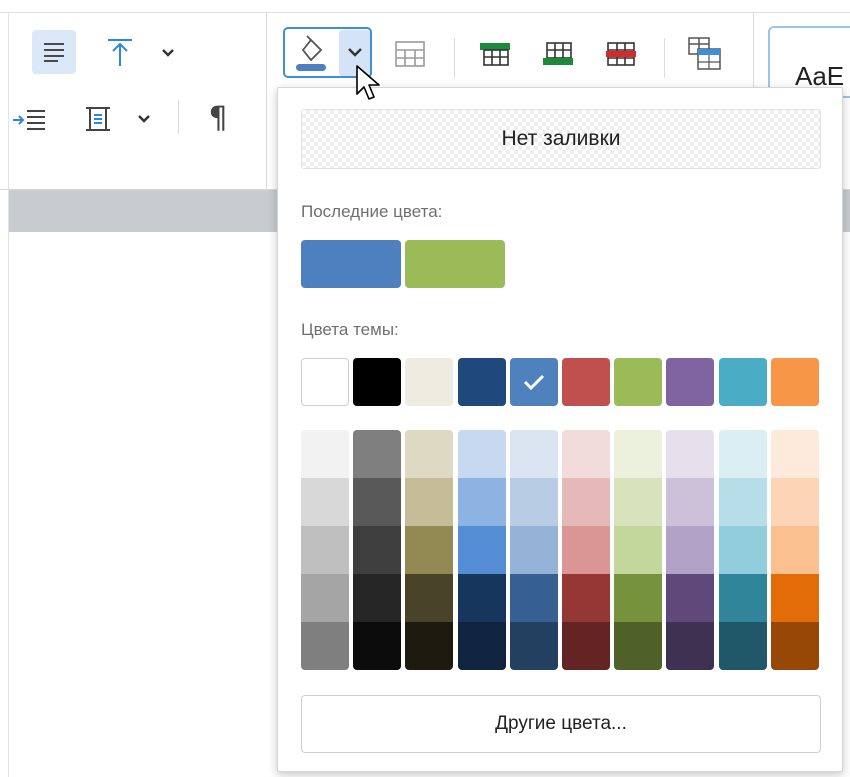 This screenshot has height=777, width=850. What do you see at coordinates (372, 211) in the screenshot?
I see `recent-colors-label: Последние цвета:` at bounding box center [372, 211].